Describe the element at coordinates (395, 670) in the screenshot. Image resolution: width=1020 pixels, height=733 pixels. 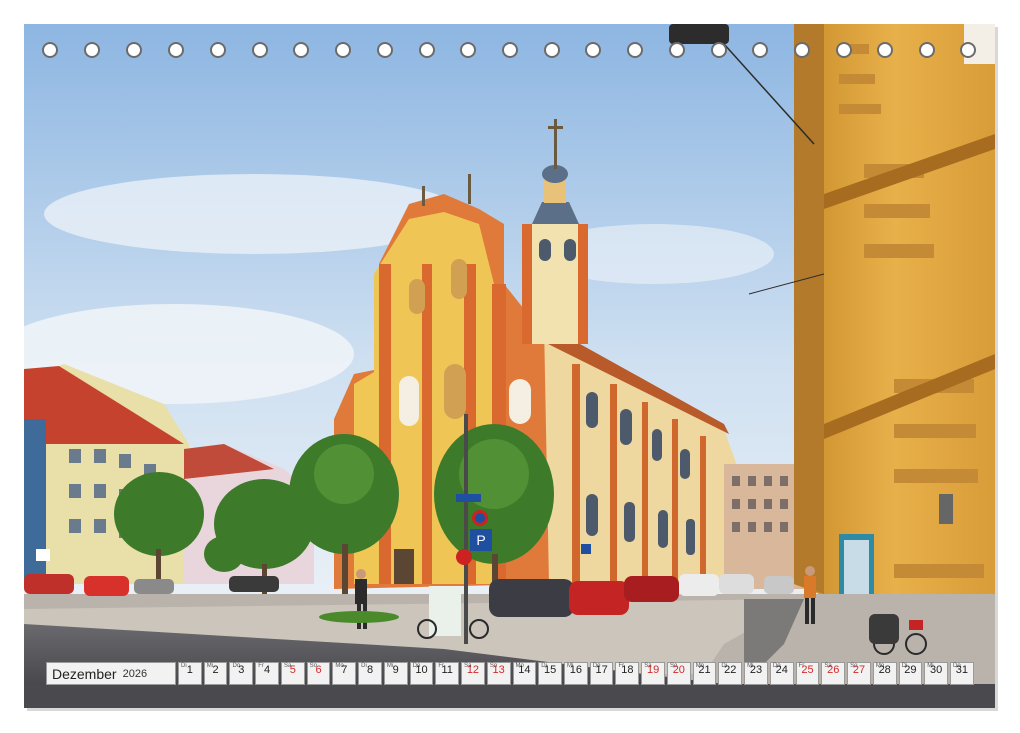
I see `day-number: 9` at that location.